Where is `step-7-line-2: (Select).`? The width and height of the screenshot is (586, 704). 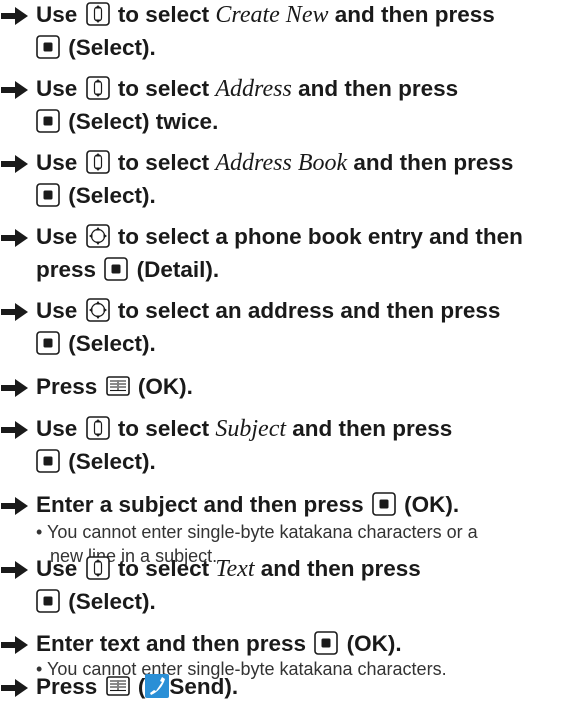
step-7-line-2: (Select). is located at coordinates (96, 462).